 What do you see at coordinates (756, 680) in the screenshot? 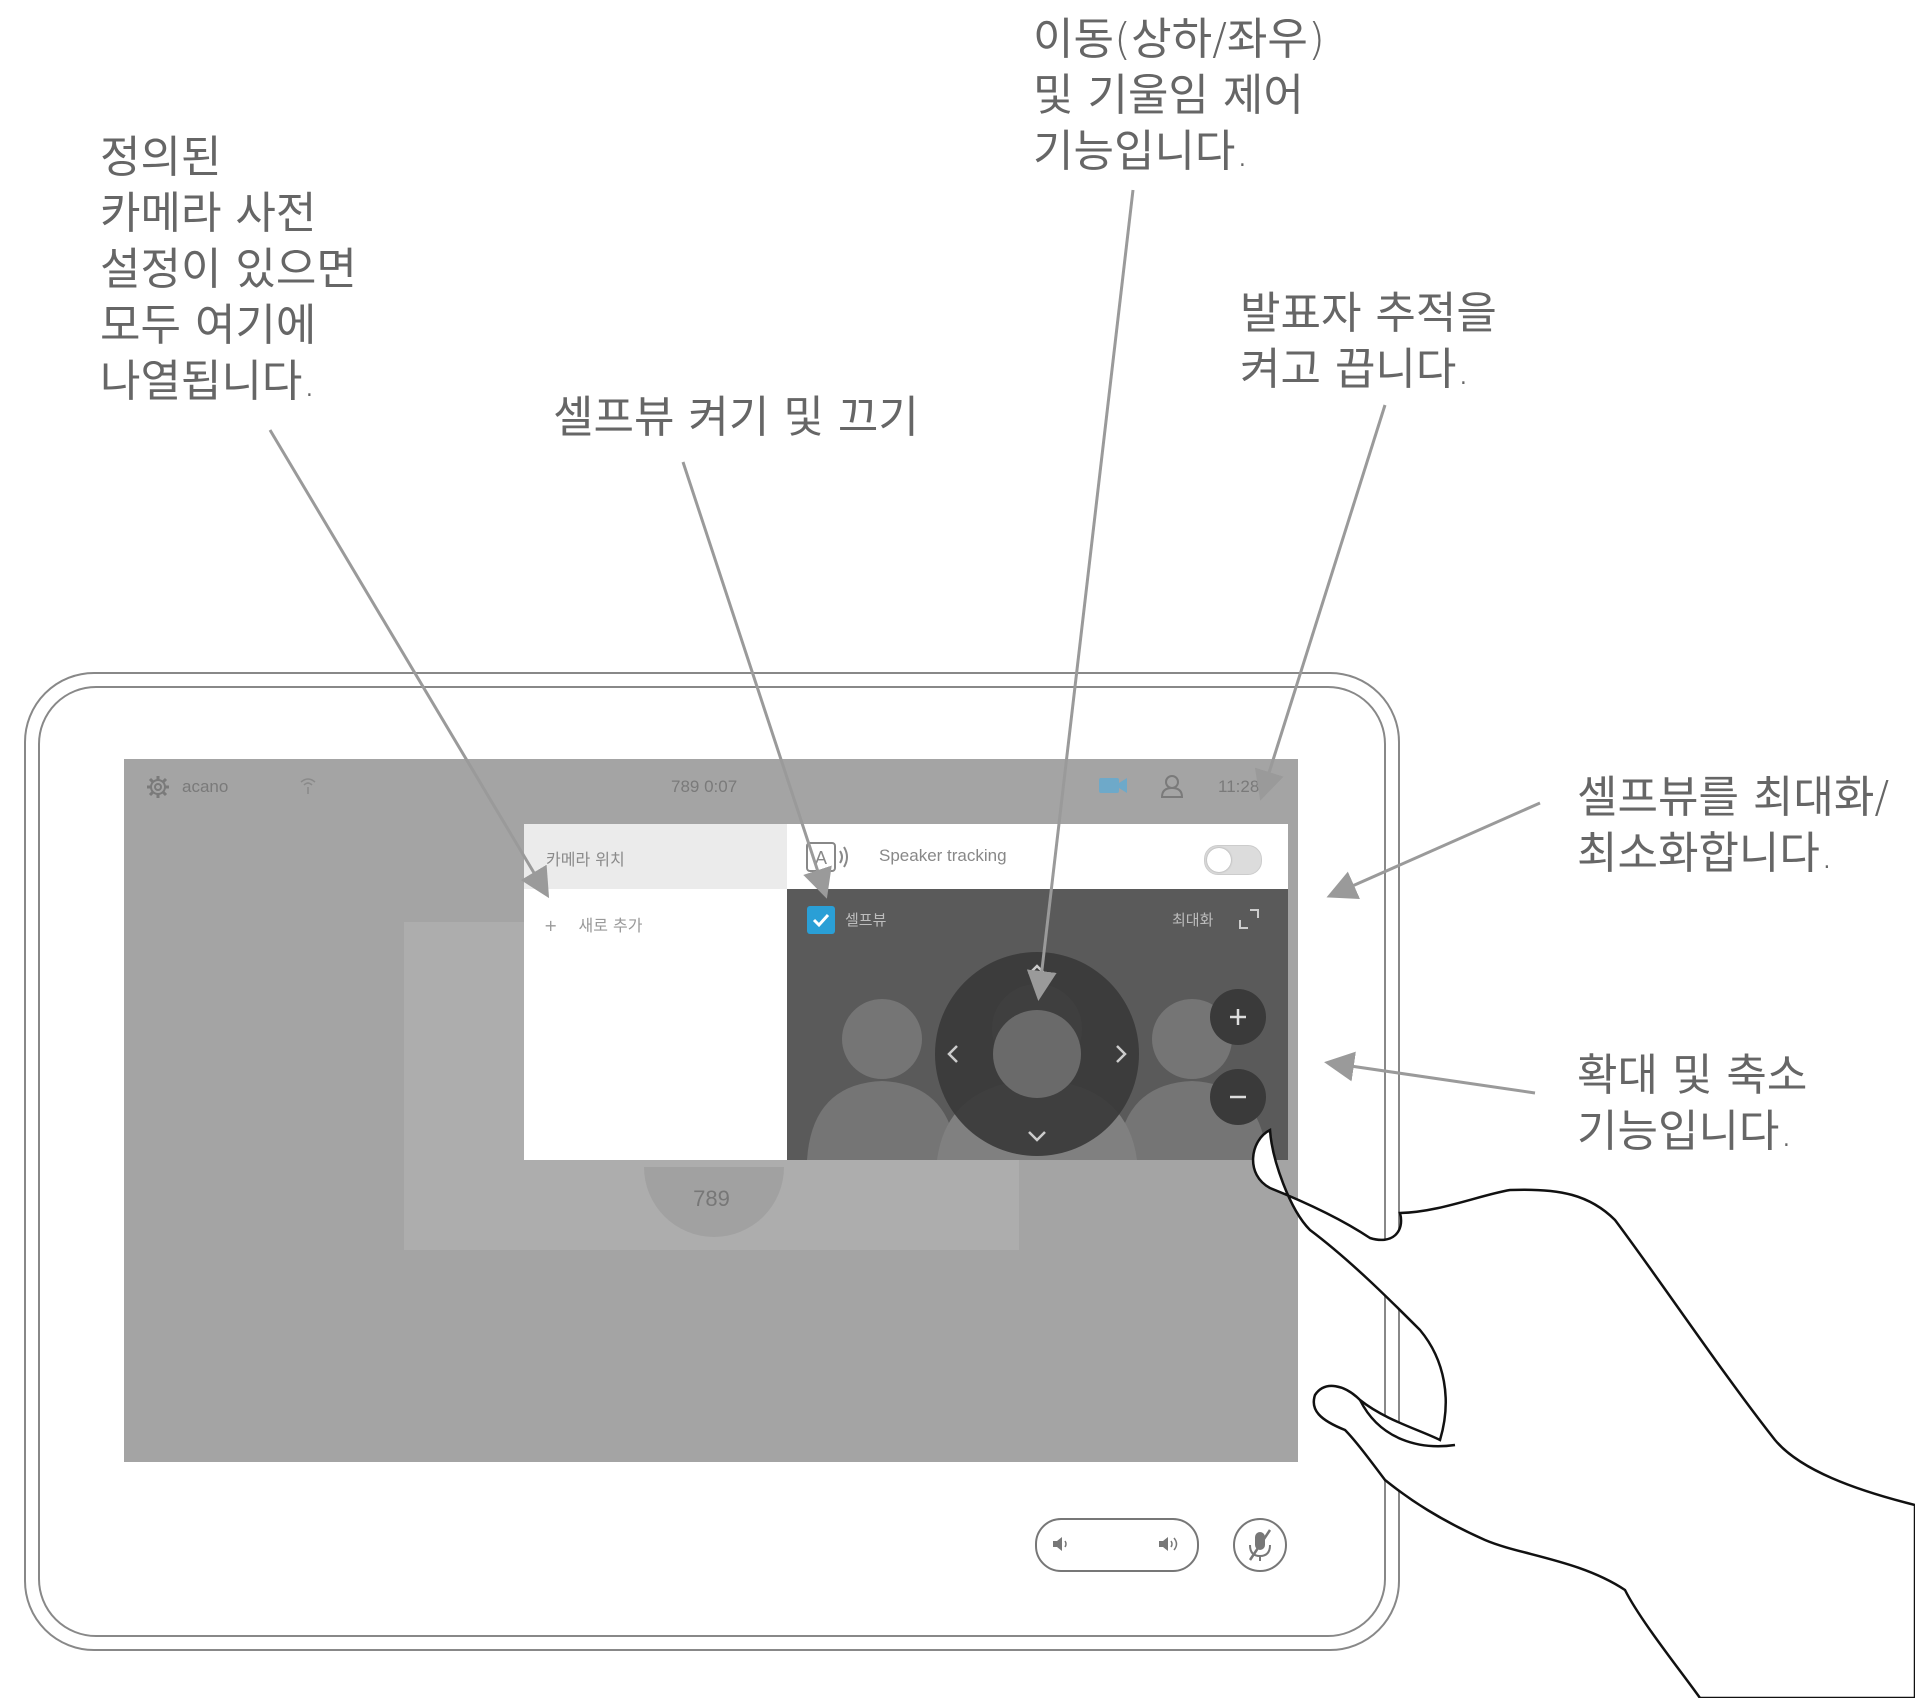
I see `arrow-selfview-toggle` at bounding box center [756, 680].